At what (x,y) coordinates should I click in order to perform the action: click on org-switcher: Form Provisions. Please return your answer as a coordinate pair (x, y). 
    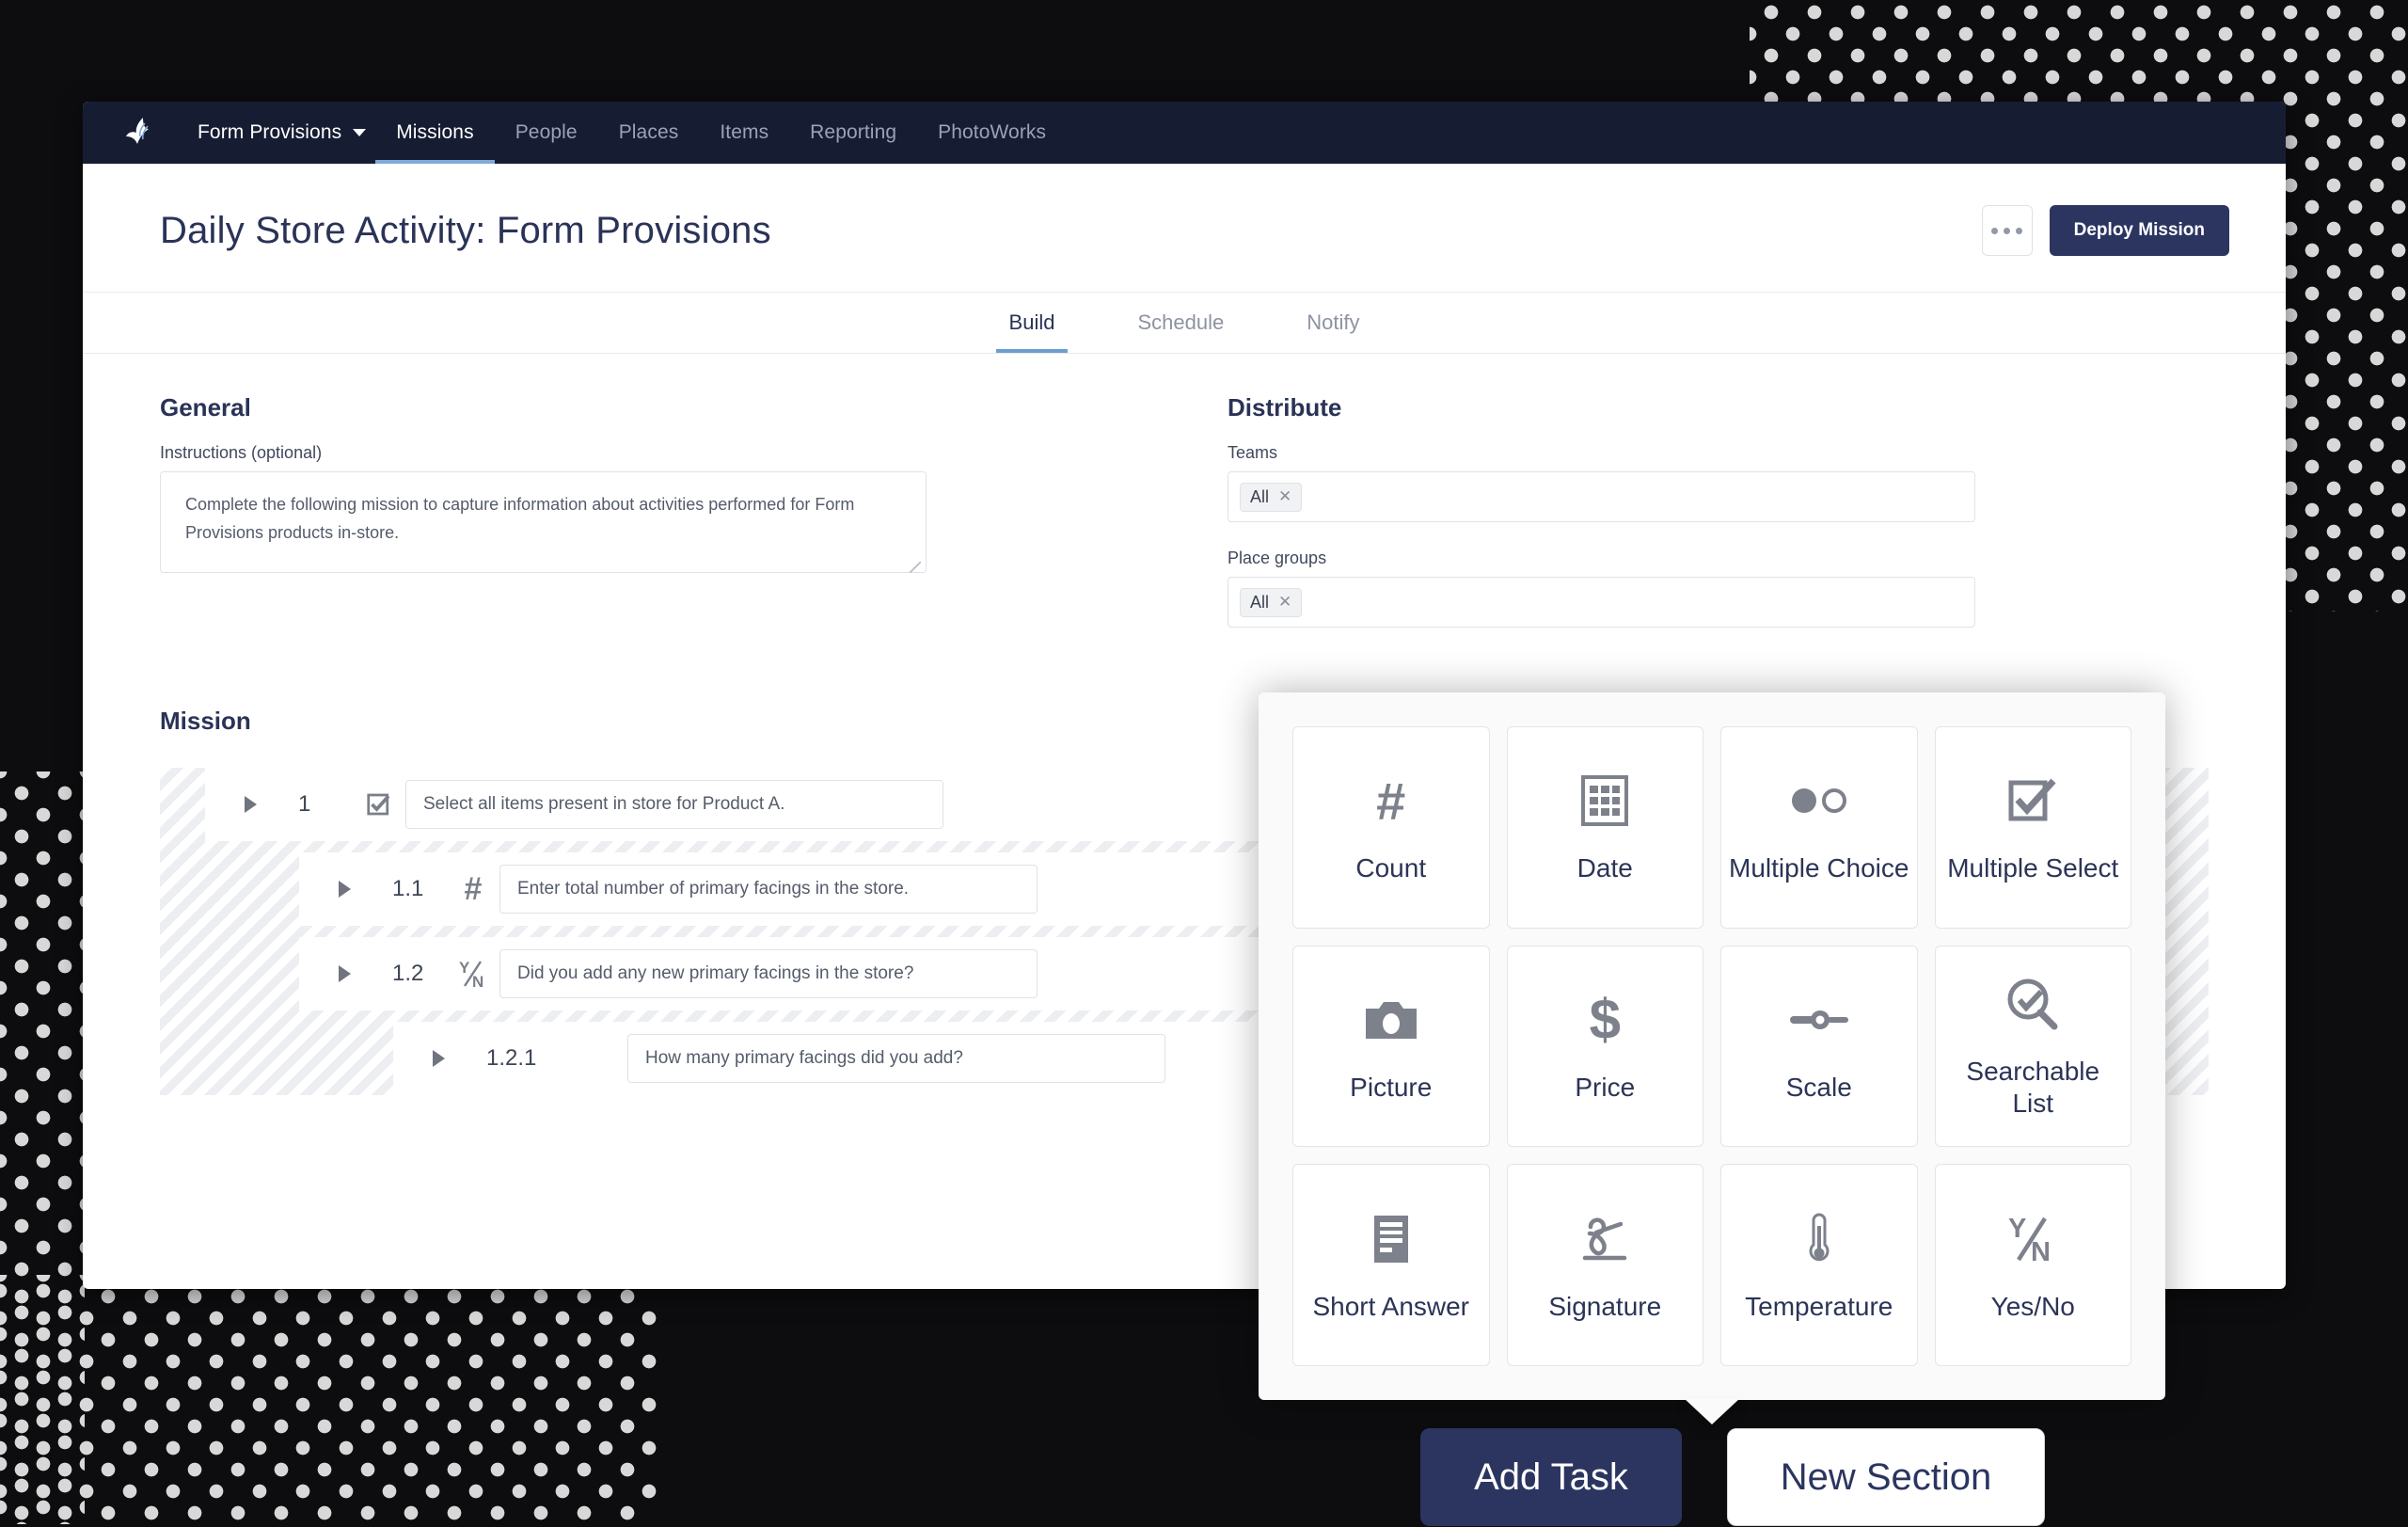
    Looking at the image, I should click on (276, 133).